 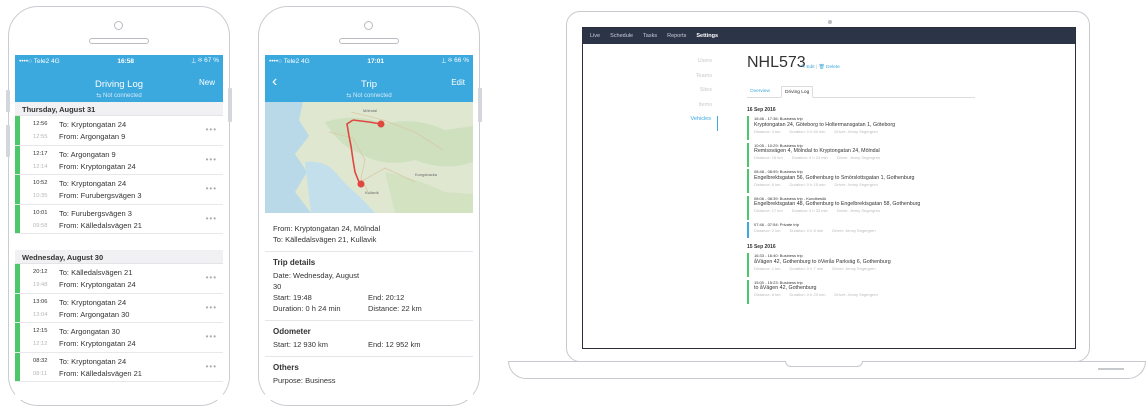 What do you see at coordinates (40, 301) in the screenshot?
I see `trip-end-time: 13:06` at bounding box center [40, 301].